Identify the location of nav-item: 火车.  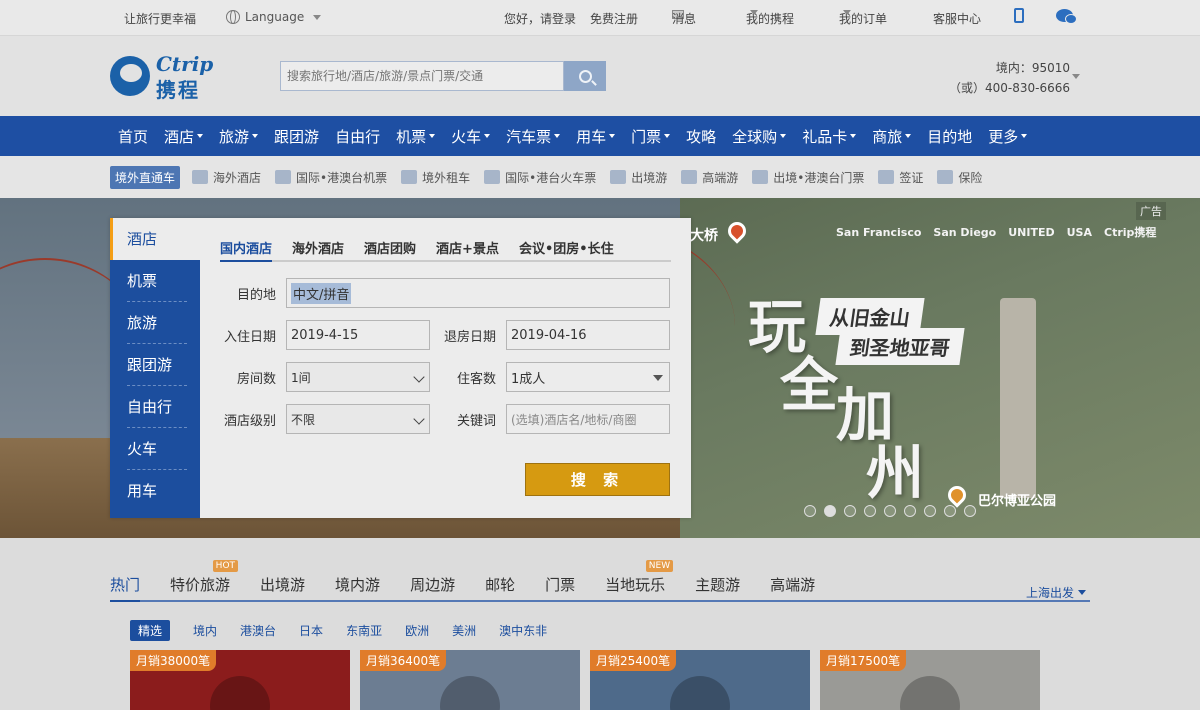
(470, 136).